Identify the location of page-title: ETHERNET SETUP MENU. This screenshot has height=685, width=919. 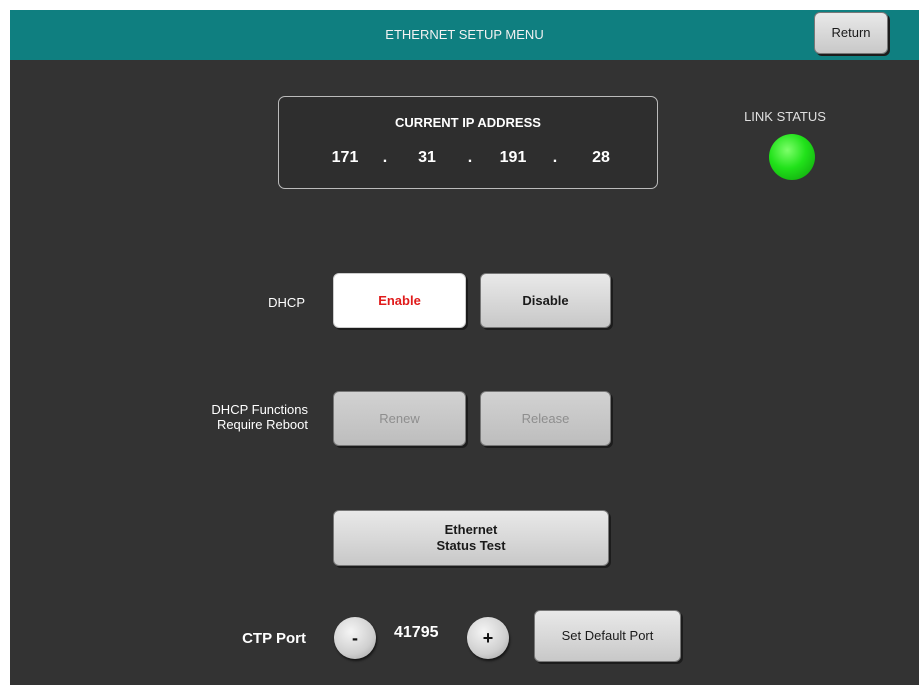
(464, 34).